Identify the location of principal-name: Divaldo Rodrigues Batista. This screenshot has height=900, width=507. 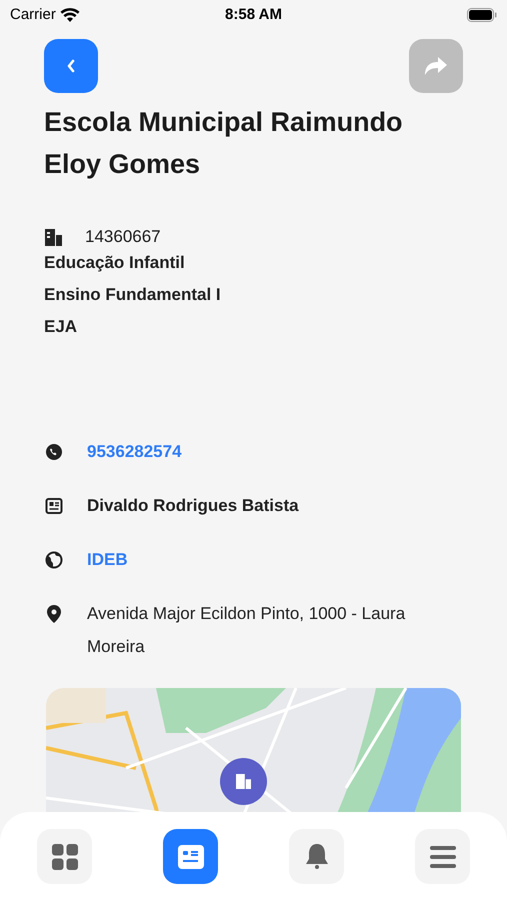
(193, 506).